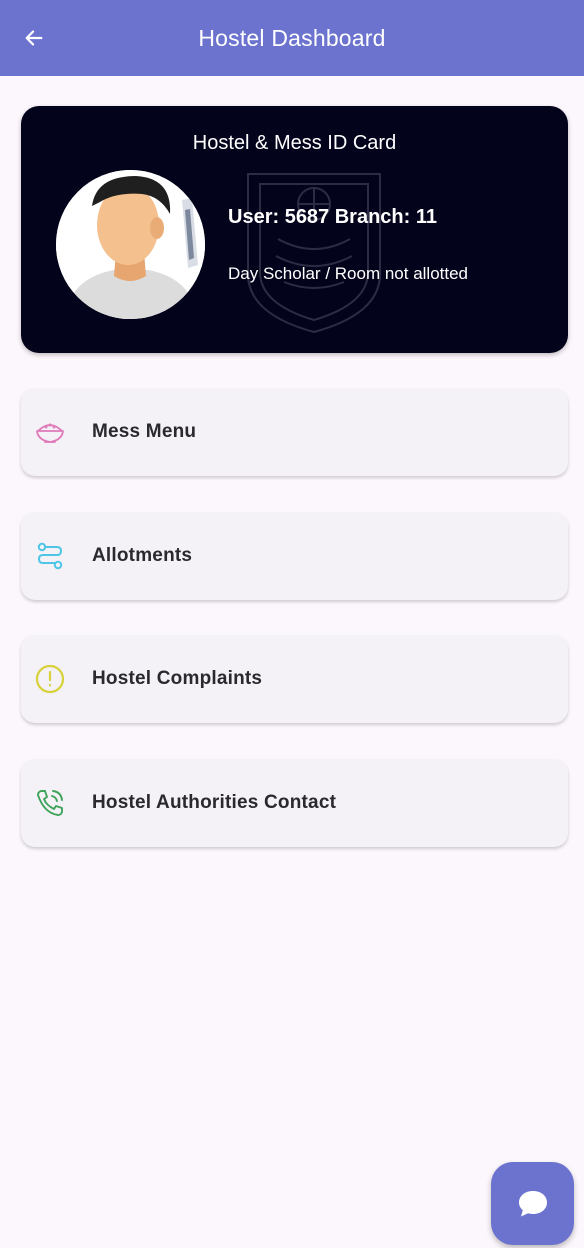  I want to click on menu-item-authorities-contact: Hostel Authorities Contact, so click(294, 803).